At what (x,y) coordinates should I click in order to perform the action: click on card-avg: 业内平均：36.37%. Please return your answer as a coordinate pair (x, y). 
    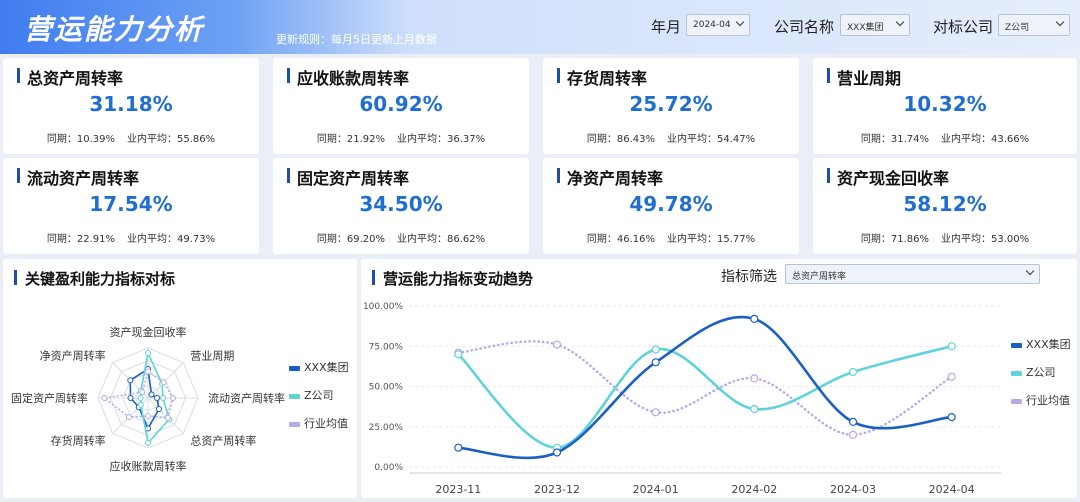
    Looking at the image, I should click on (441, 139).